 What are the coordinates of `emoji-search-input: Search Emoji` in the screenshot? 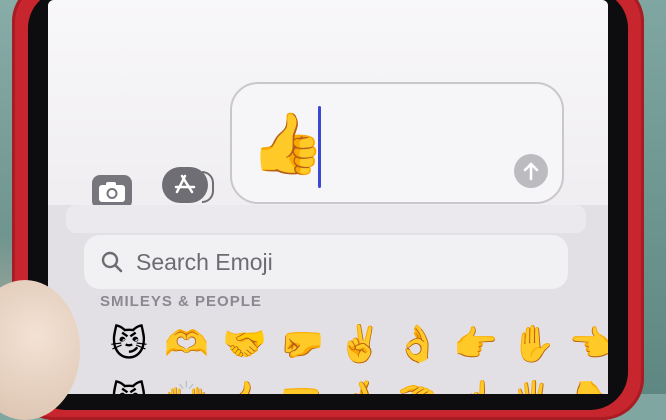 It's located at (326, 262).